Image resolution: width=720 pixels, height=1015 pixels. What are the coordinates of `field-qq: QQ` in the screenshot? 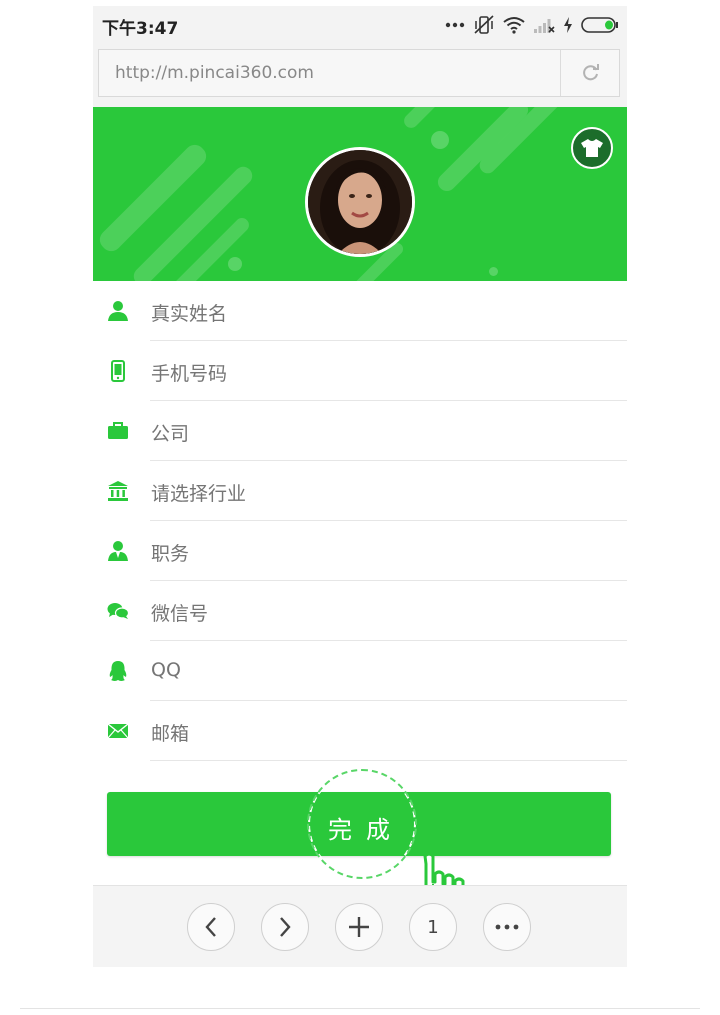 It's located at (360, 671).